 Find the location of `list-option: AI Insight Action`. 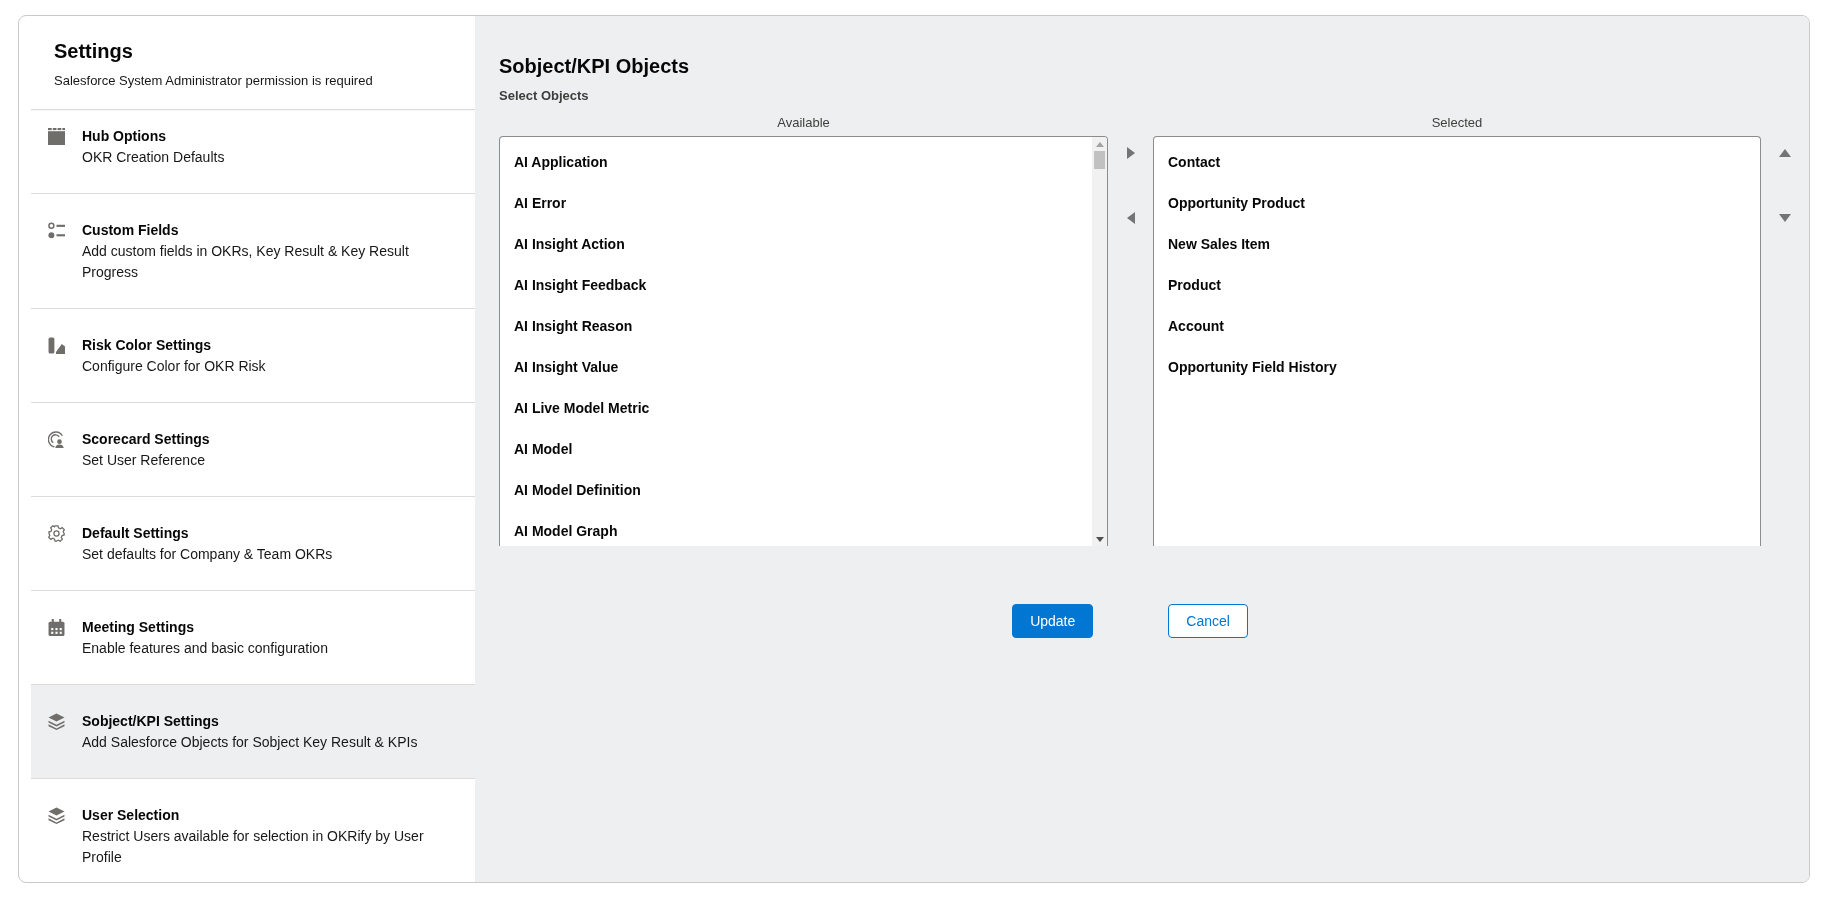

list-option: AI Insight Action is located at coordinates (569, 244).